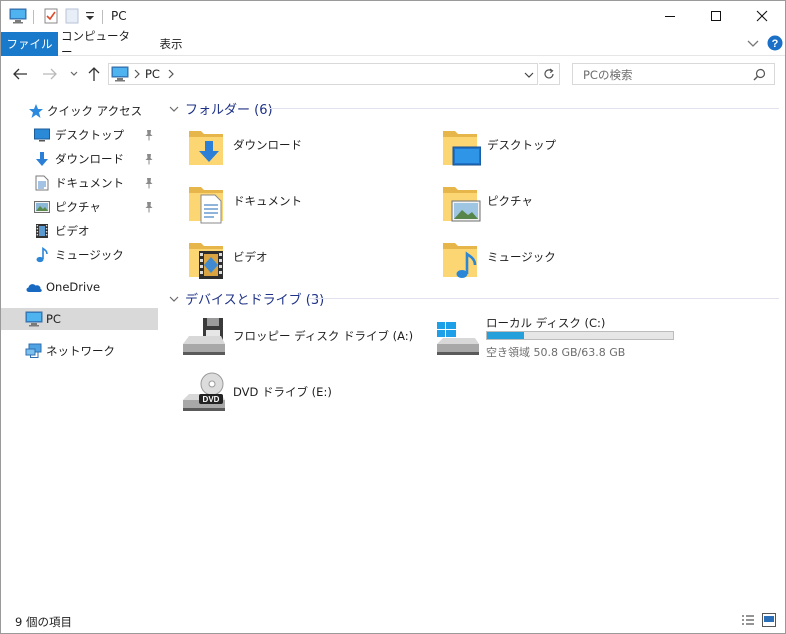 The image size is (786, 634). Describe the element at coordinates (43, 622) in the screenshot. I see `item-count: 9 個の項目` at that location.